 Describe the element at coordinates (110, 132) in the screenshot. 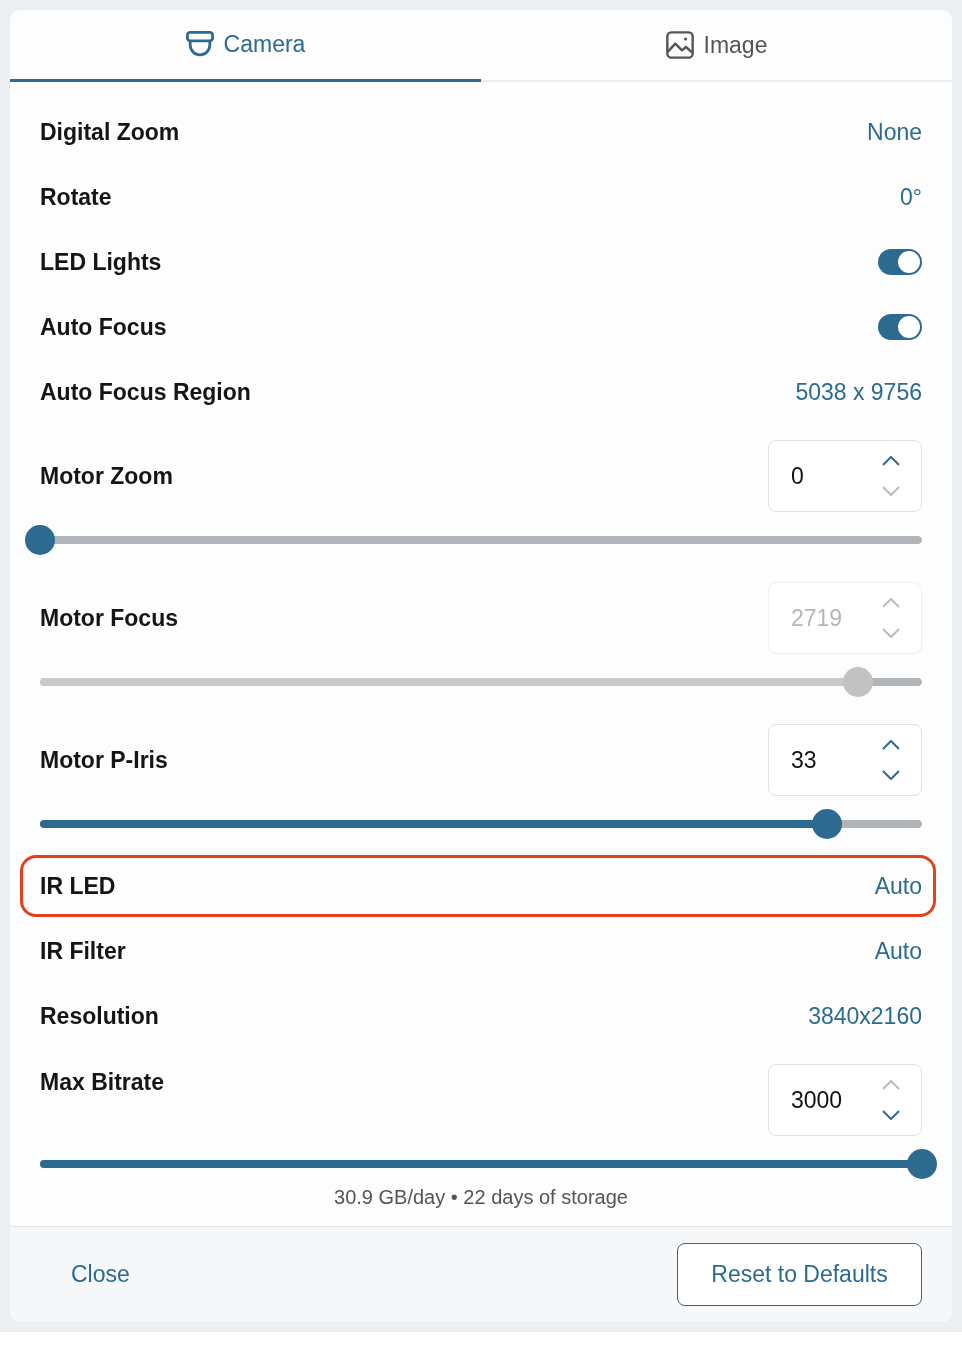

I see `setting-label: Digital Zoom` at that location.